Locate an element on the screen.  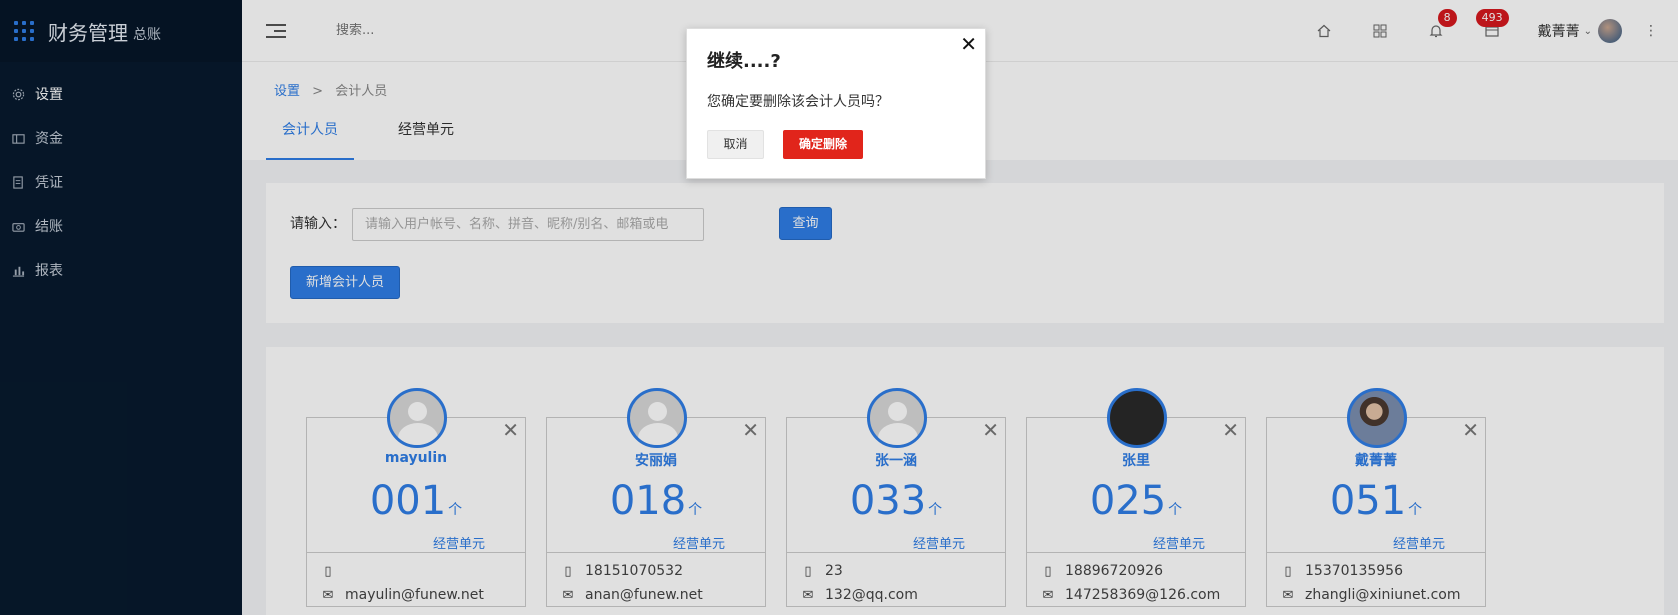
dialog-title: 继续....? is located at coordinates (744, 61).